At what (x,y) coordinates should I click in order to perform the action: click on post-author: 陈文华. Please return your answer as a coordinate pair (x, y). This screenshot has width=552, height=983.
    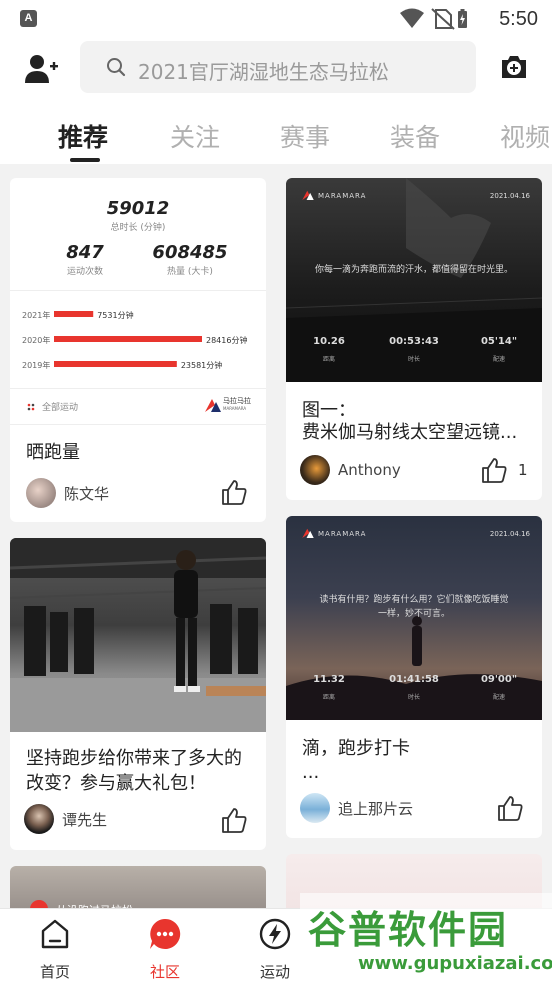
    Looking at the image, I should click on (67, 493).